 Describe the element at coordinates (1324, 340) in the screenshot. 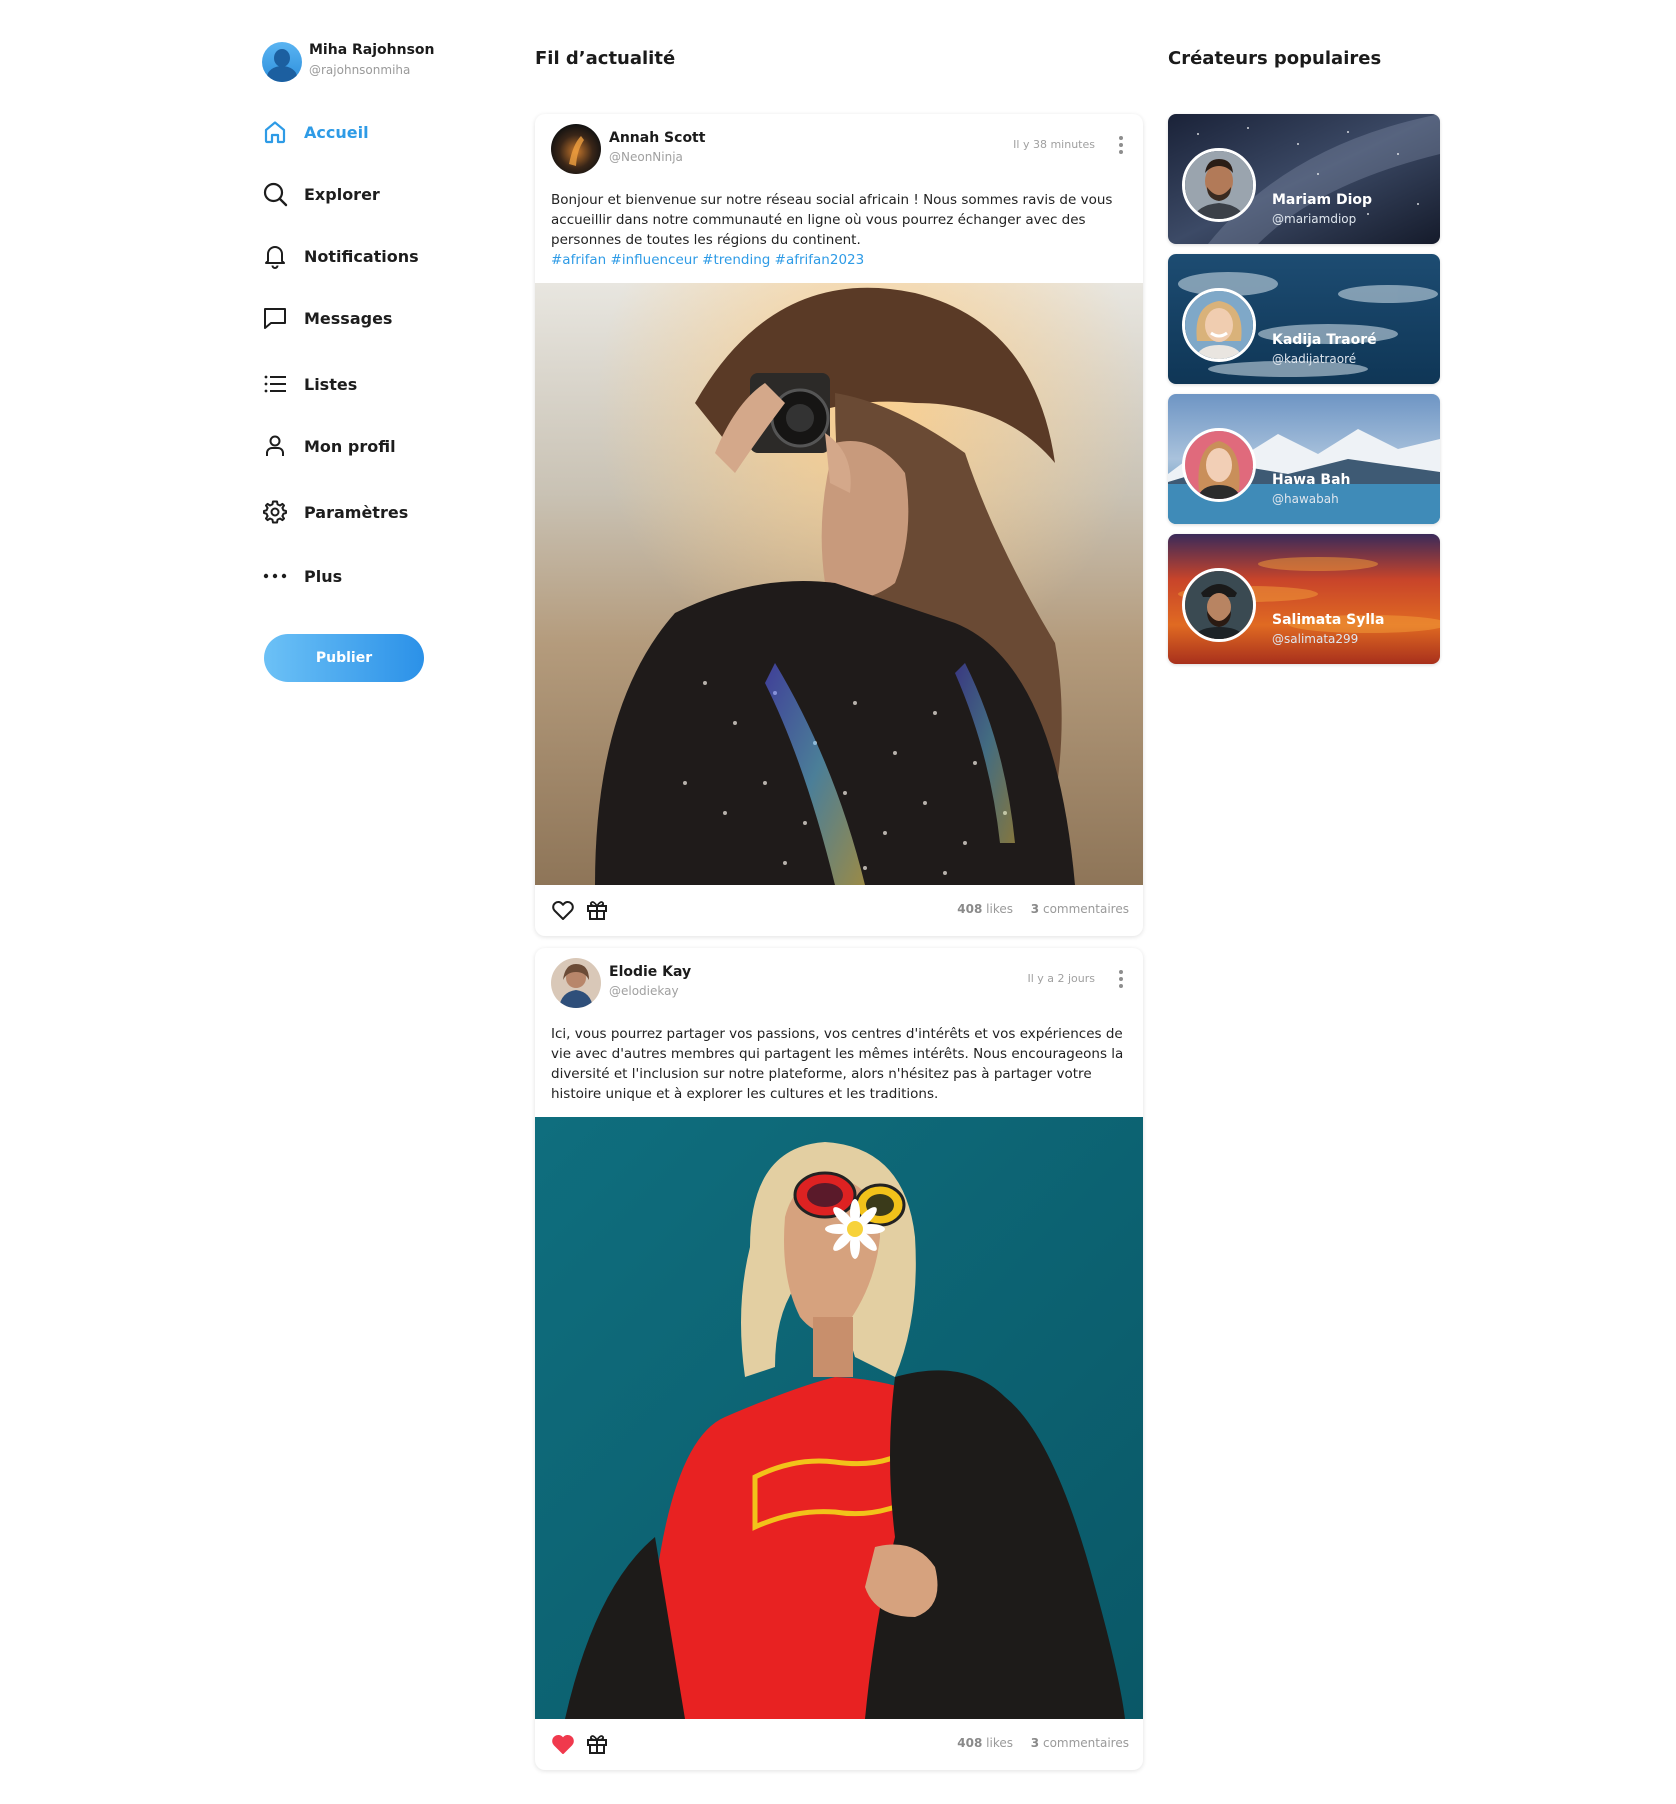

I see `creator-name: Kadija Traoré` at that location.